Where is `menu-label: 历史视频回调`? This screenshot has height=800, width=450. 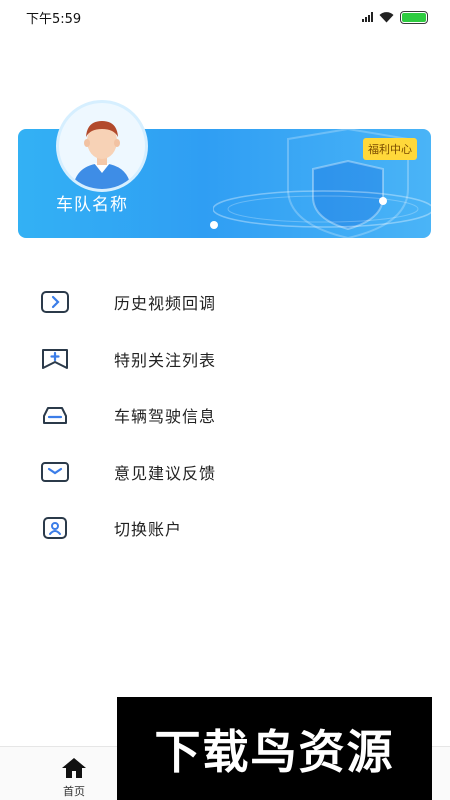 menu-label: 历史视频回调 is located at coordinates (165, 303).